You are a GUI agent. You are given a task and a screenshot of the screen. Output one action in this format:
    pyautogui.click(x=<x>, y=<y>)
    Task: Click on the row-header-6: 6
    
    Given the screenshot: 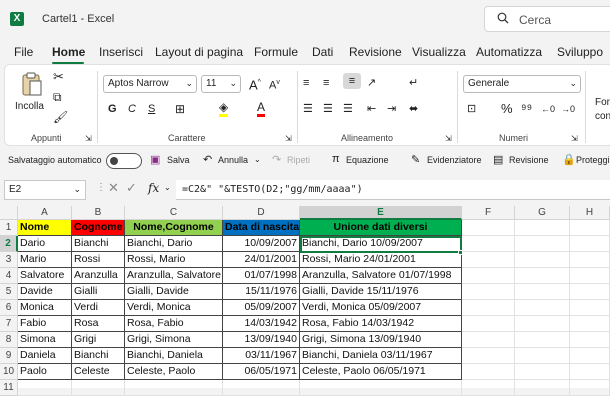 What is the action you would take?
    pyautogui.click(x=9, y=308)
    